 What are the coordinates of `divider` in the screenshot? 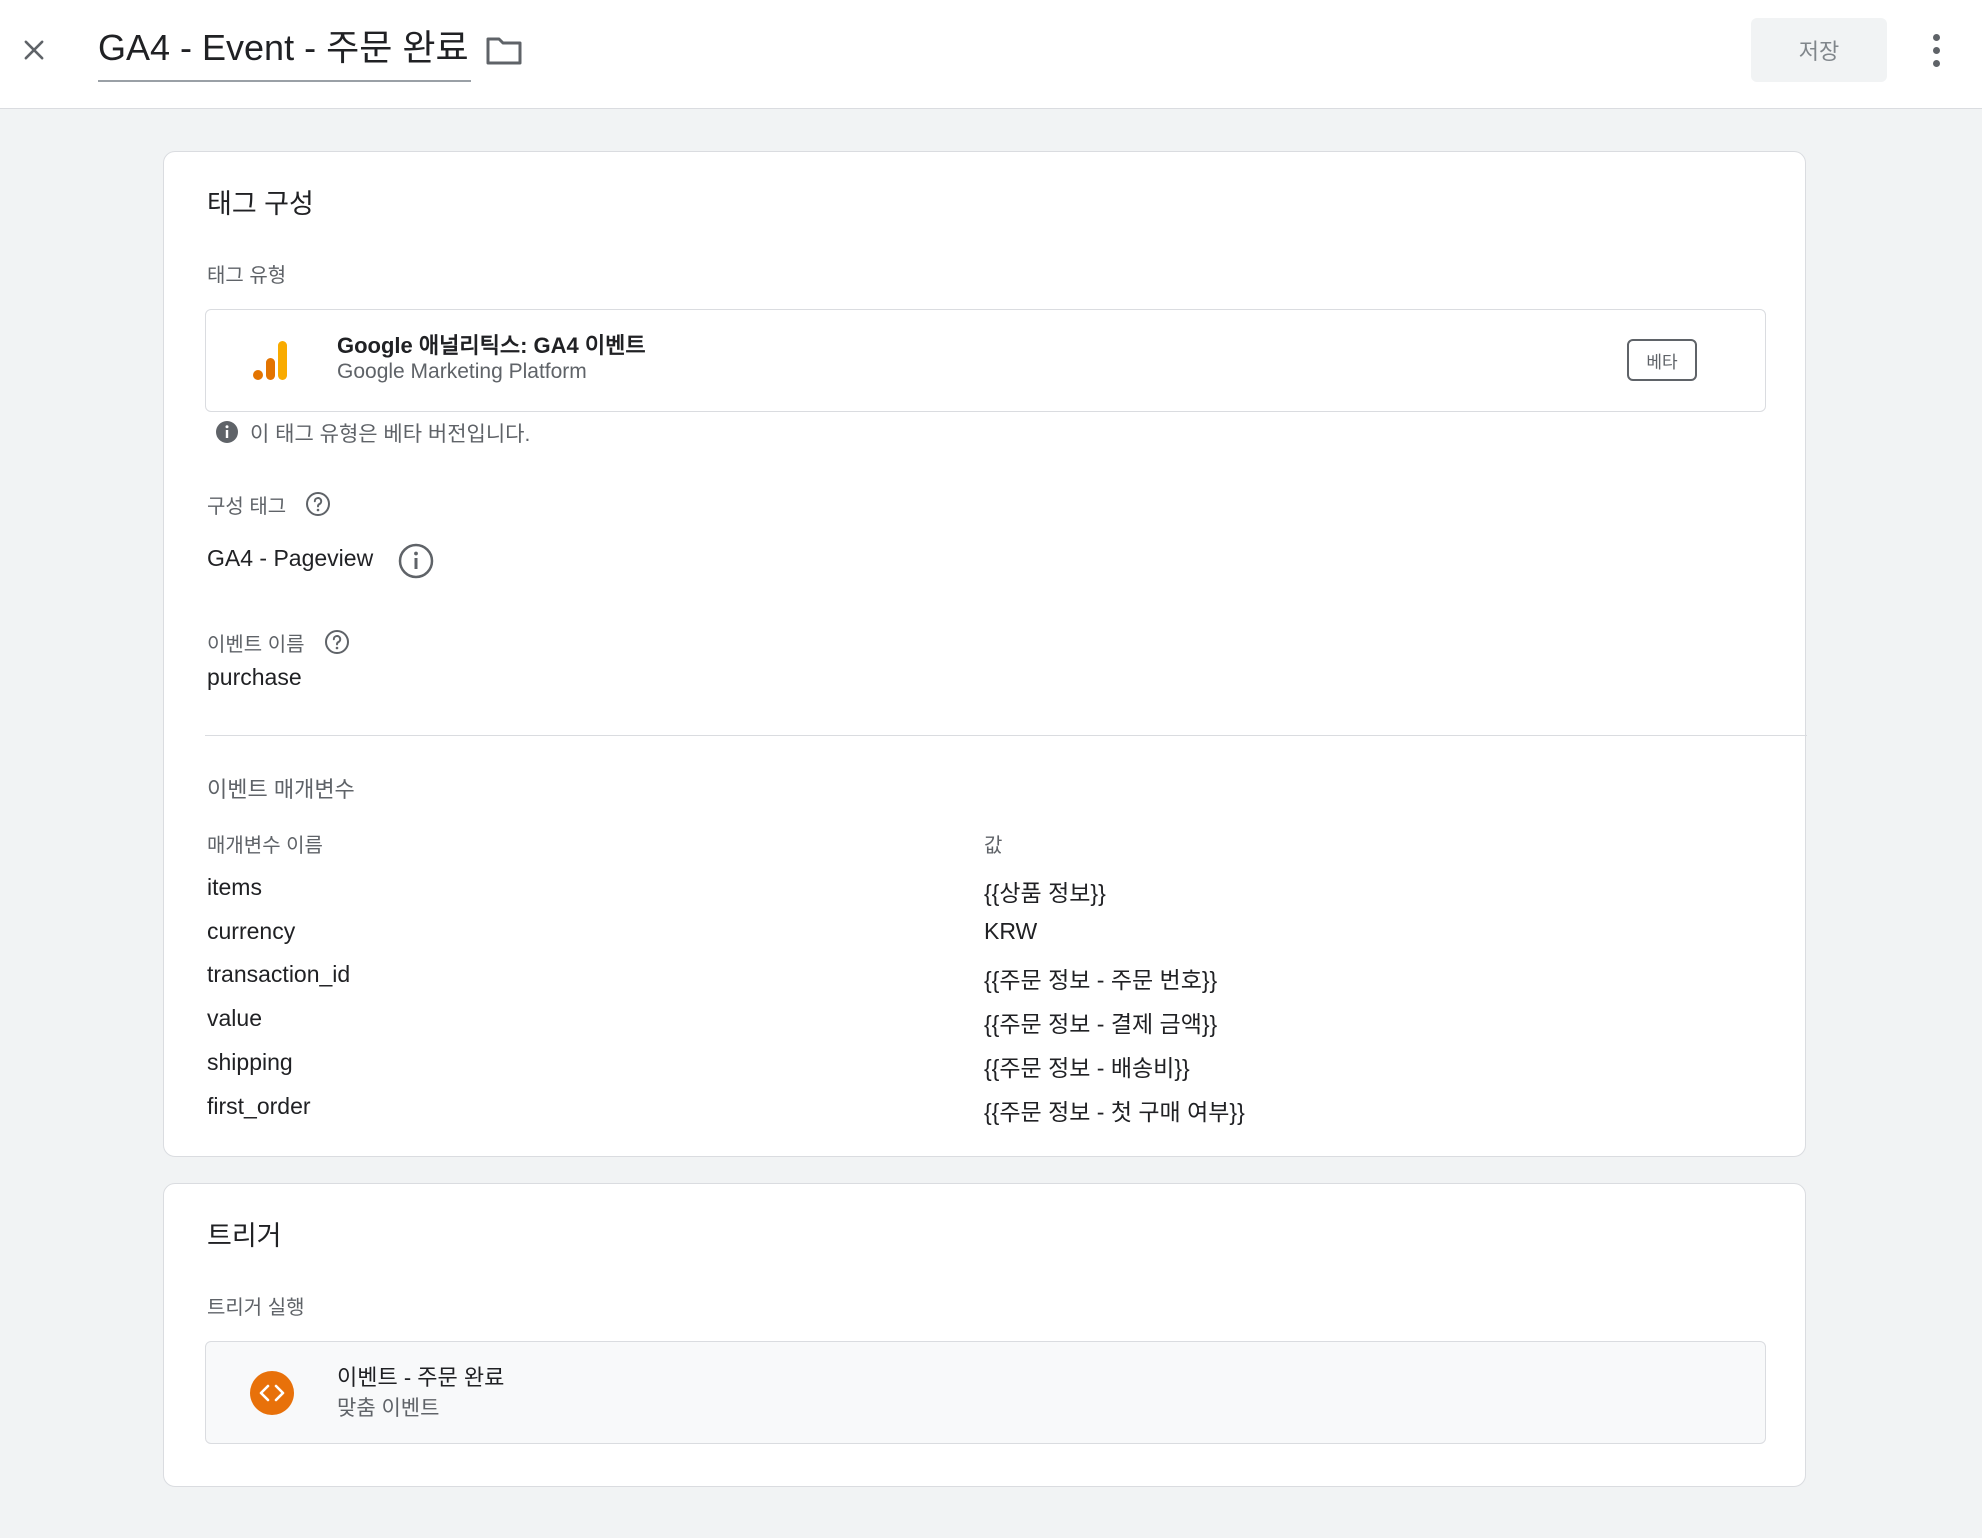 It's located at (1006, 735).